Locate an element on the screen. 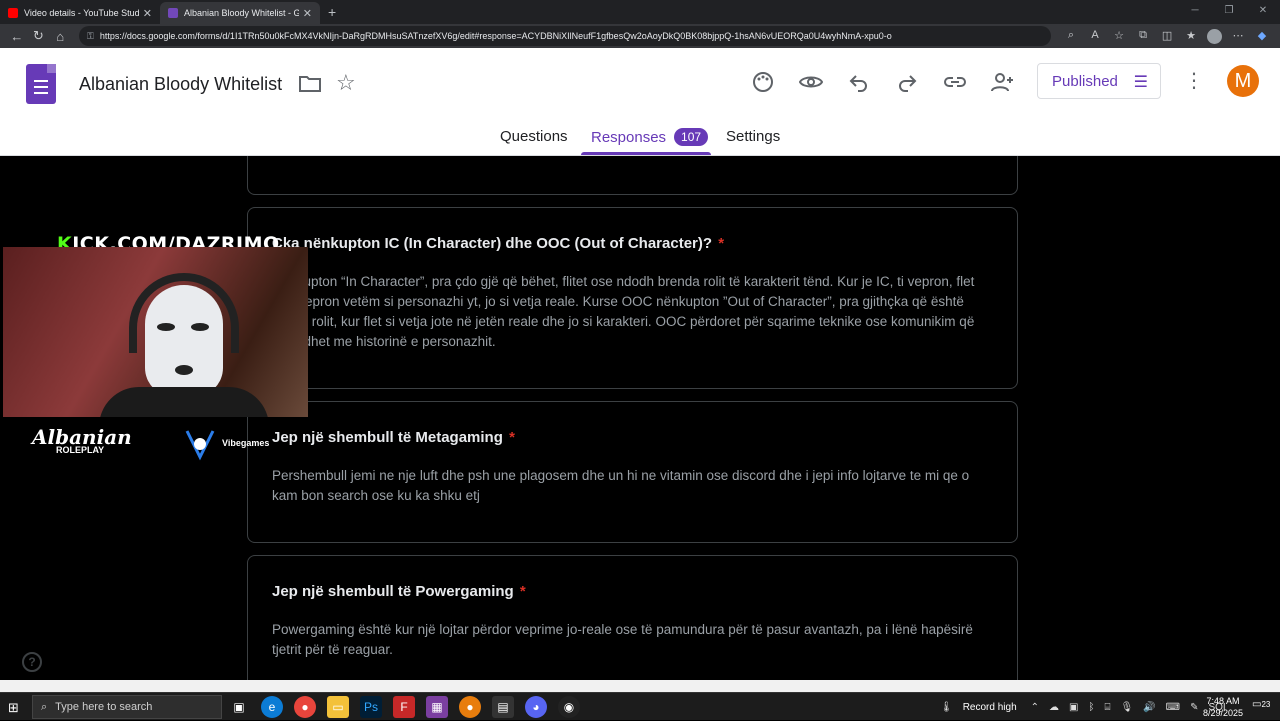 The height and width of the screenshot is (721, 1280). customize-theme-icon is located at coordinates (763, 82).